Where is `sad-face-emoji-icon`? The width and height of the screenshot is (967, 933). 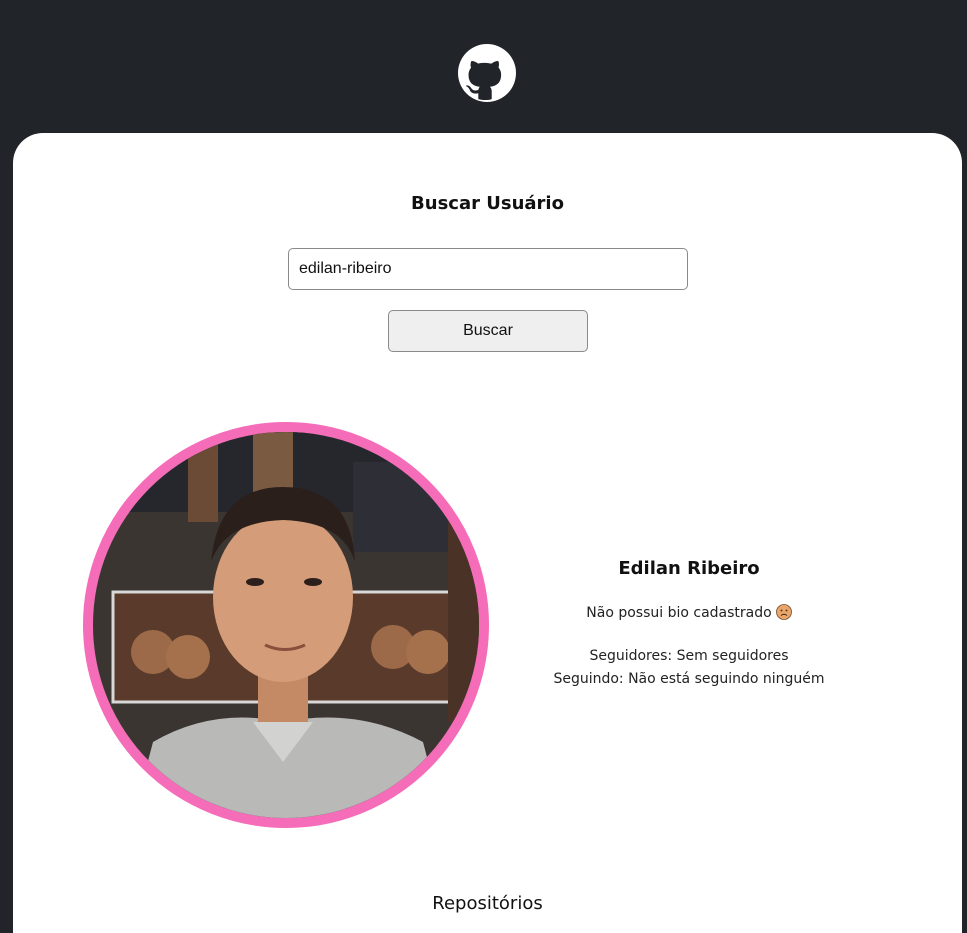 sad-face-emoji-icon is located at coordinates (783, 612).